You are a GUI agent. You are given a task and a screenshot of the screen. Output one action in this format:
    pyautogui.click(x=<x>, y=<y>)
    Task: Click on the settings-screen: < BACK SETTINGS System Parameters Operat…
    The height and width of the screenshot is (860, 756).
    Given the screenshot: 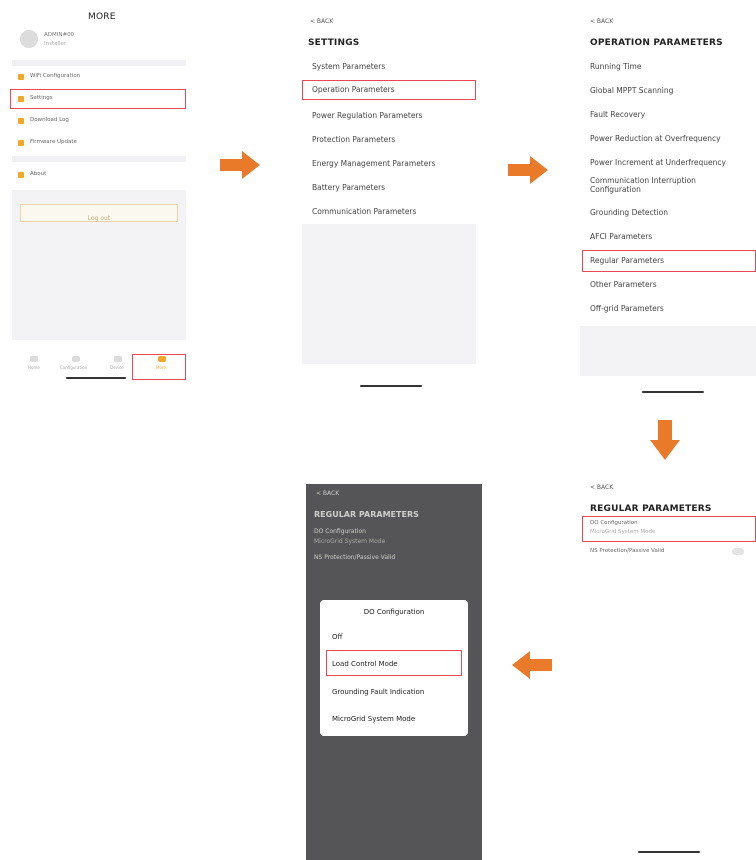 What is the action you would take?
    pyautogui.click(x=389, y=199)
    